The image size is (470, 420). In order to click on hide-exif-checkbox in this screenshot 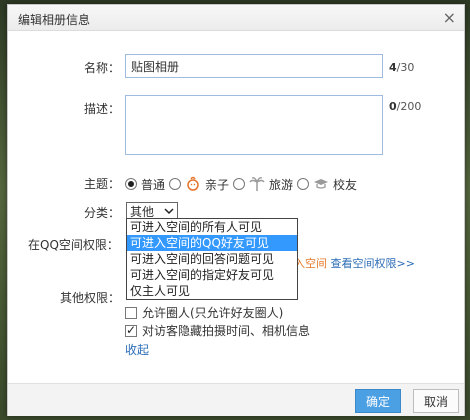, I will do `click(131, 330)`.